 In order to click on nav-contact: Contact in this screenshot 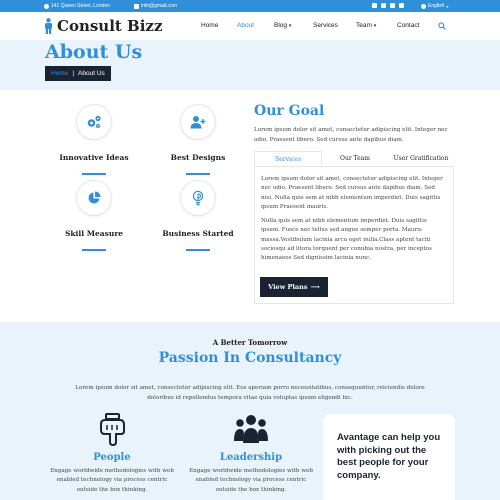, I will do `click(408, 25)`.